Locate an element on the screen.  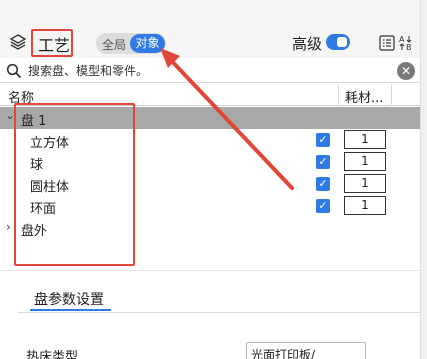
segment-global: 全局 is located at coordinates (114, 44).